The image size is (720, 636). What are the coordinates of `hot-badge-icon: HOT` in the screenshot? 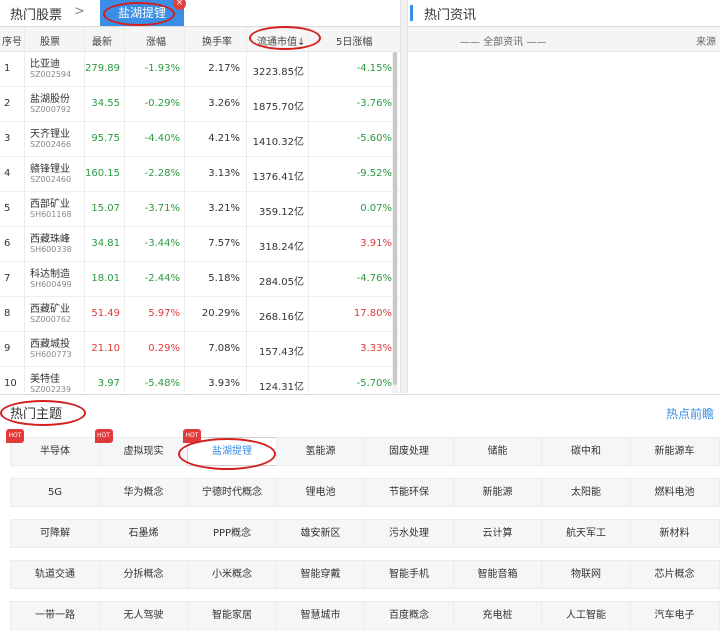 It's located at (192, 436).